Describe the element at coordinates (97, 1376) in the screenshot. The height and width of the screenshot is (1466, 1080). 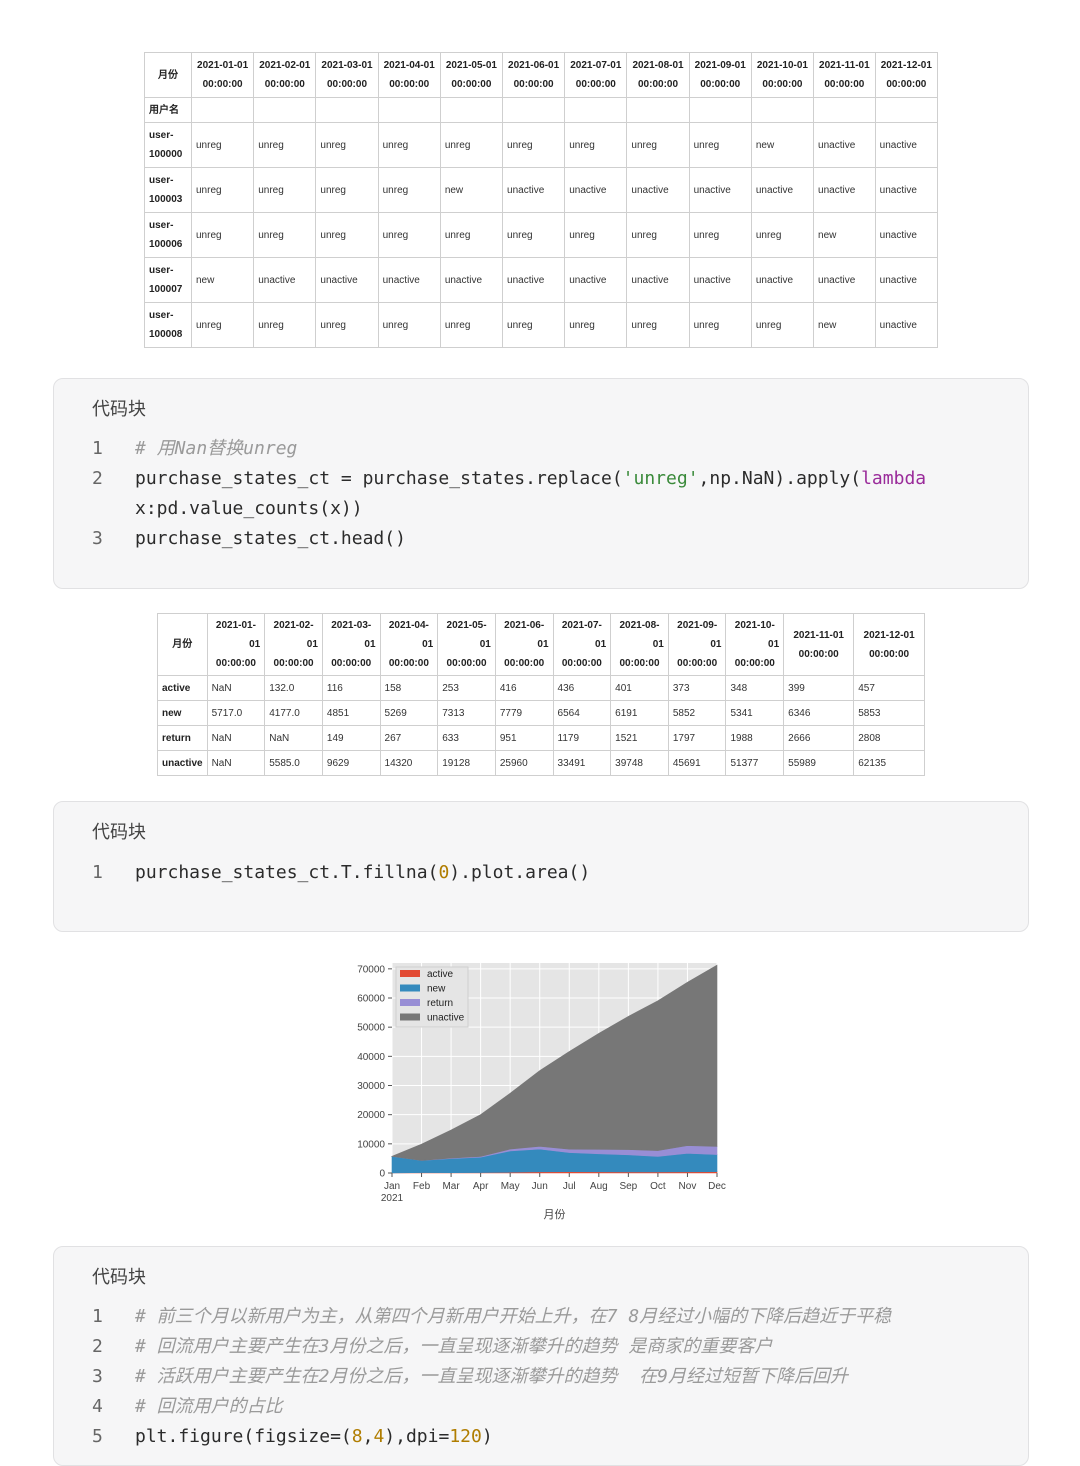
I see `line-number: 3` at that location.